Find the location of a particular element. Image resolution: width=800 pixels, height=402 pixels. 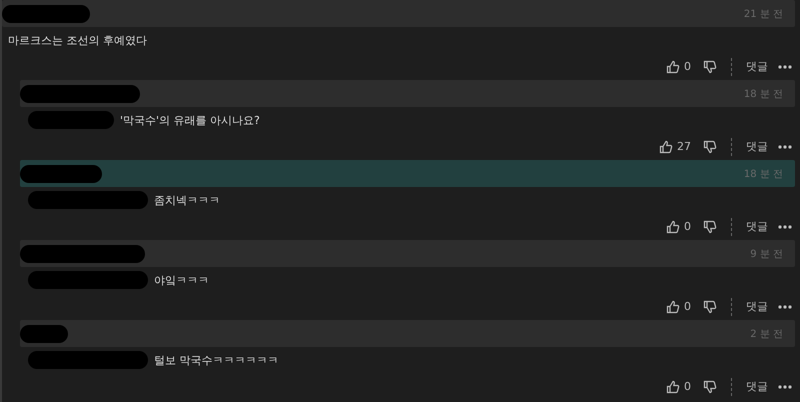

comment-text: 좀치넥ㅋㅋㅋ is located at coordinates (187, 200).